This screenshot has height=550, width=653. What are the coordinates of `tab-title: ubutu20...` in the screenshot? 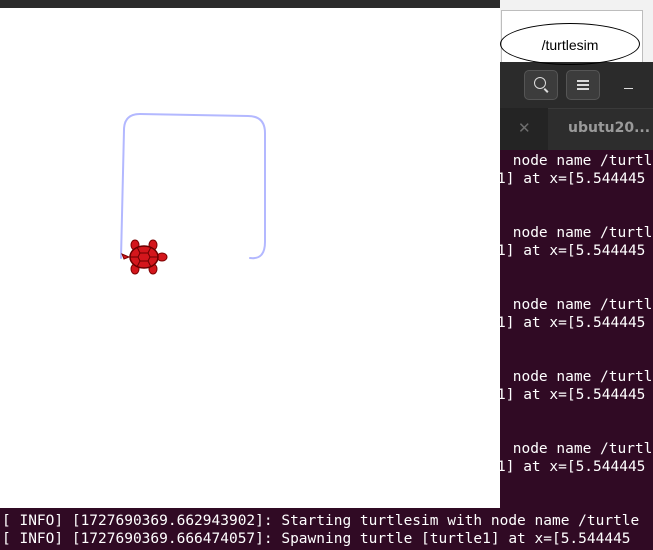 It's located at (609, 128).